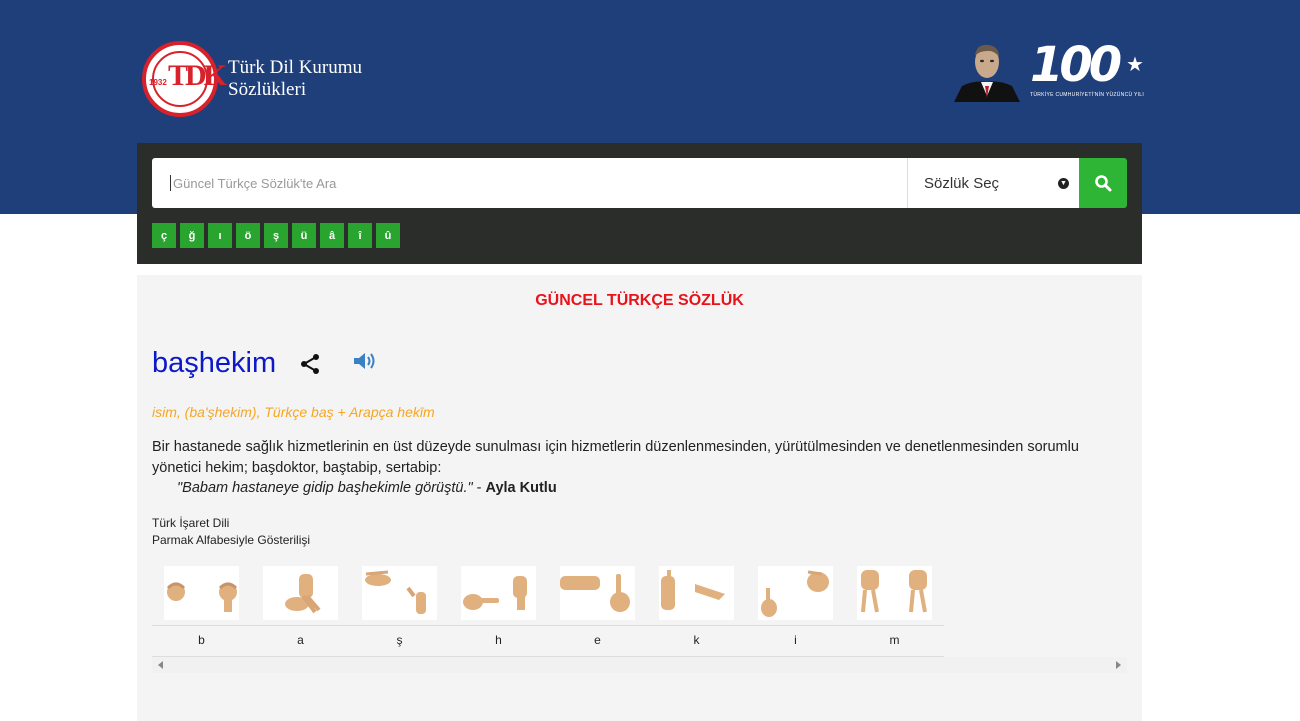 Image resolution: width=1300 pixels, height=721 pixels. What do you see at coordinates (201, 640) in the screenshot?
I see `sign-letter: b` at bounding box center [201, 640].